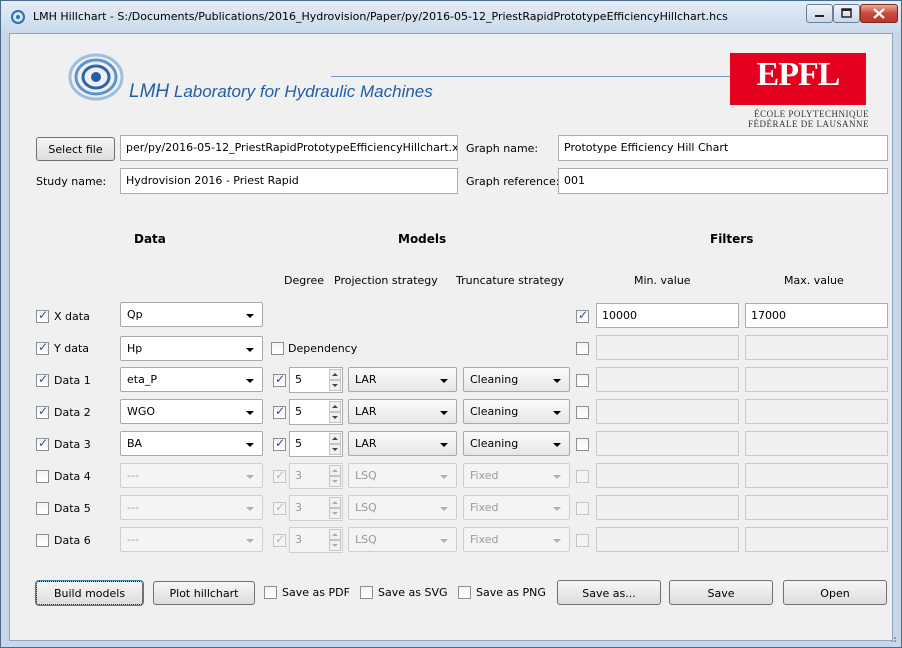 The height and width of the screenshot is (648, 902). Describe the element at coordinates (402, 539) in the screenshot. I see `data6-projection-select: LSQ` at that location.